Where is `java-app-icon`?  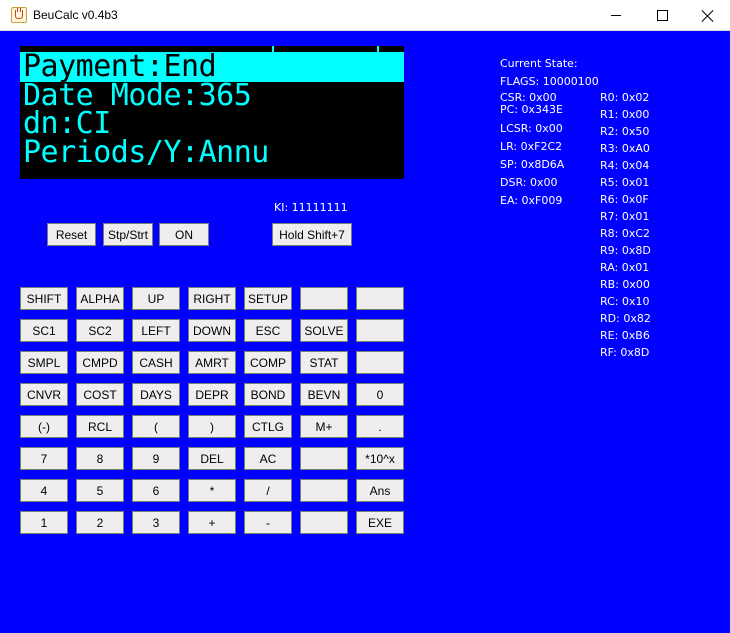
java-app-icon is located at coordinates (19, 15).